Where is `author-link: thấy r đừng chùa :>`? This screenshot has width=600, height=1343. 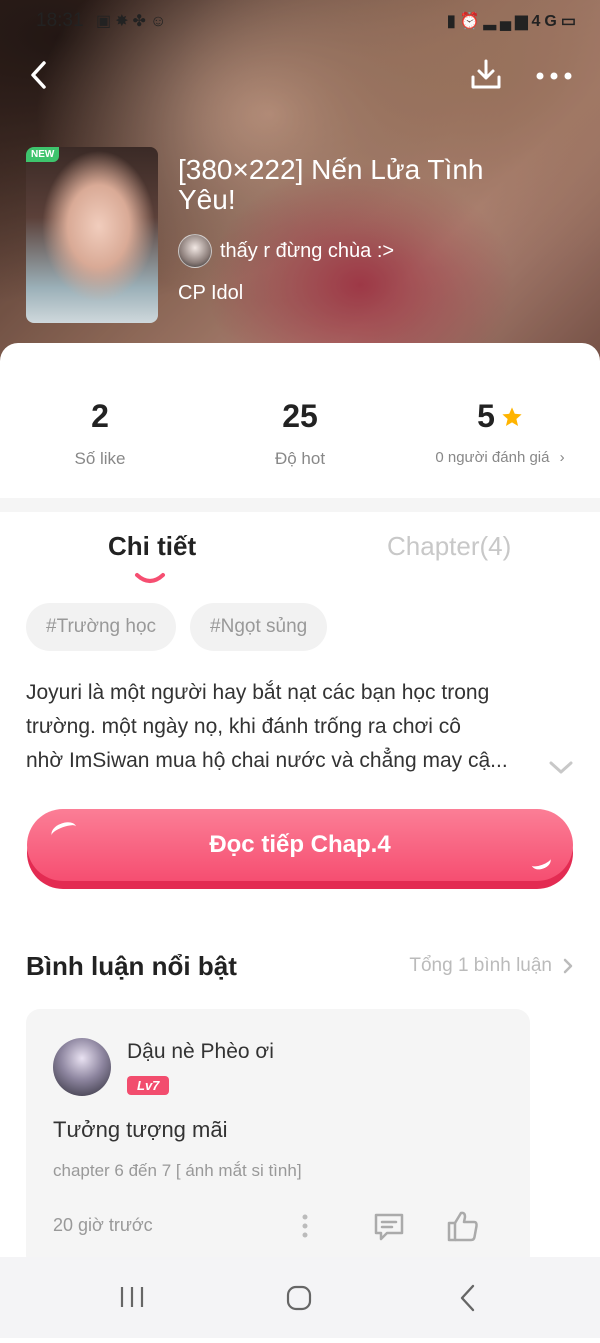
author-link: thấy r đừng chùa :> is located at coordinates (286, 251).